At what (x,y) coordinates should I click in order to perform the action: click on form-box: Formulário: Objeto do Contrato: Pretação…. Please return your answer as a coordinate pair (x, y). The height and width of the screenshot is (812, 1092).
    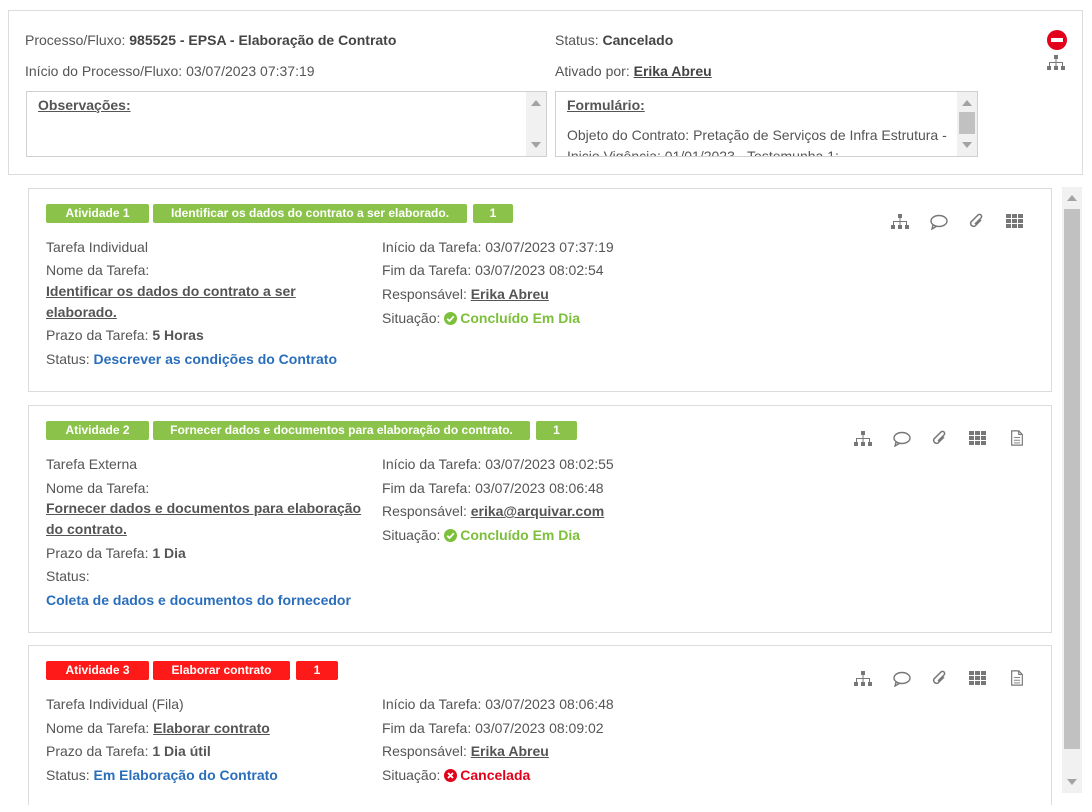
    Looking at the image, I should click on (766, 124).